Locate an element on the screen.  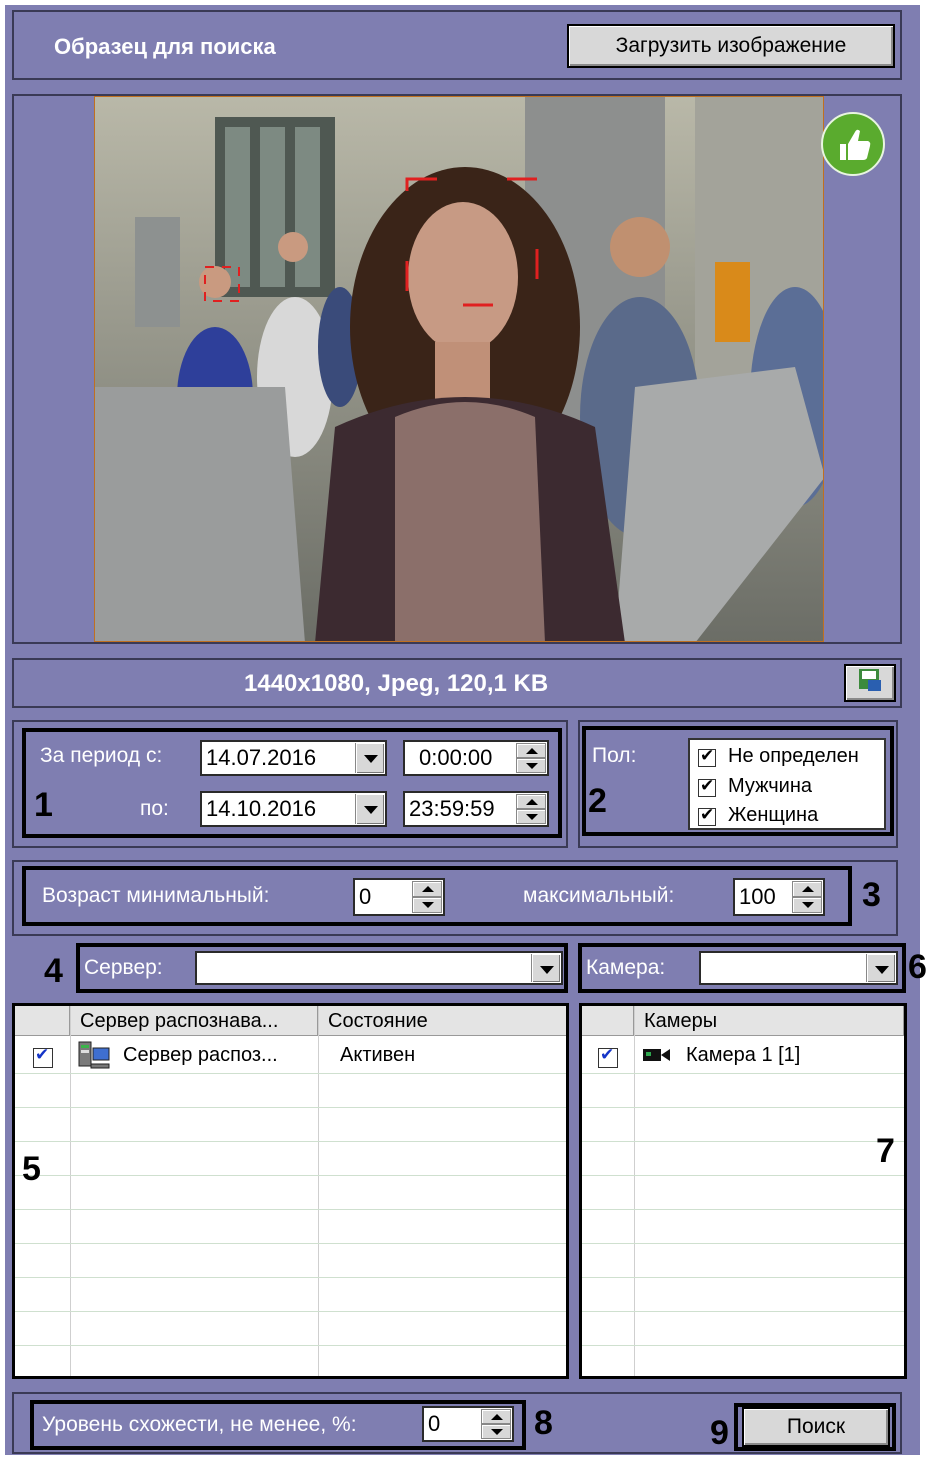
gender-checkbox-male is located at coordinates (707, 786).